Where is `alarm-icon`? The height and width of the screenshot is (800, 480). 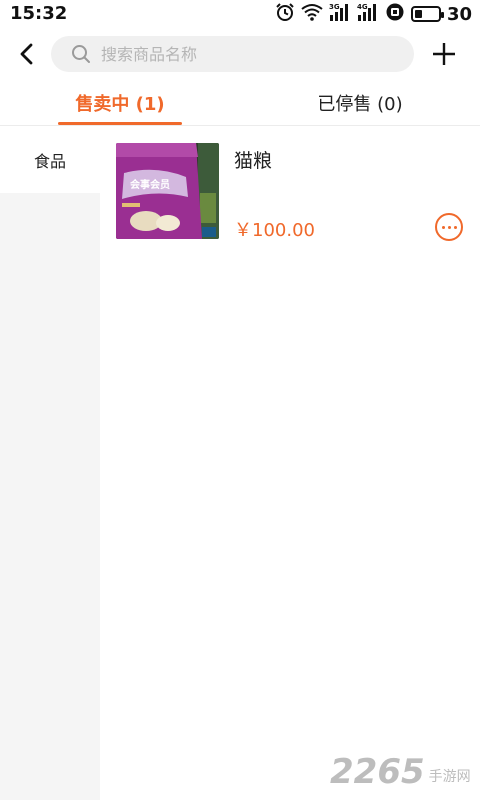 alarm-icon is located at coordinates (285, 14).